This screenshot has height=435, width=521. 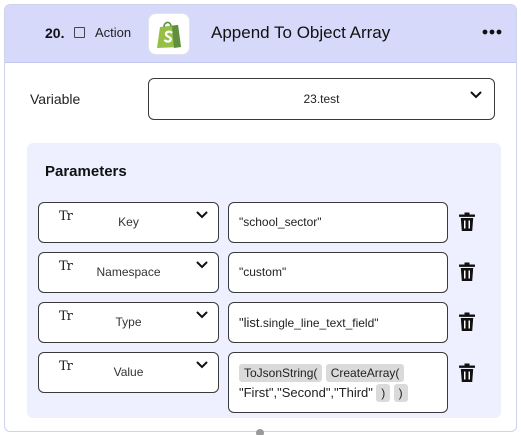 I want to click on param-key-select: Tr Namespace, so click(x=128, y=272).